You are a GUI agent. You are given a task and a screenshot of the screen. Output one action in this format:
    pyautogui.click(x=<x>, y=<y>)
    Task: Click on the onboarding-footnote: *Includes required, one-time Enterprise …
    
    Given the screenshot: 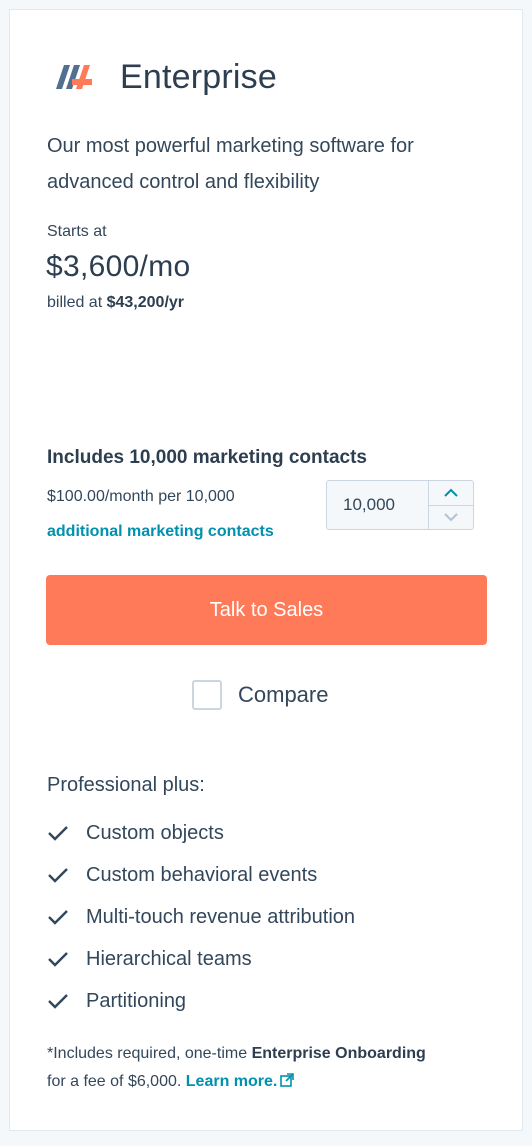 What is the action you would take?
    pyautogui.click(x=272, y=1068)
    